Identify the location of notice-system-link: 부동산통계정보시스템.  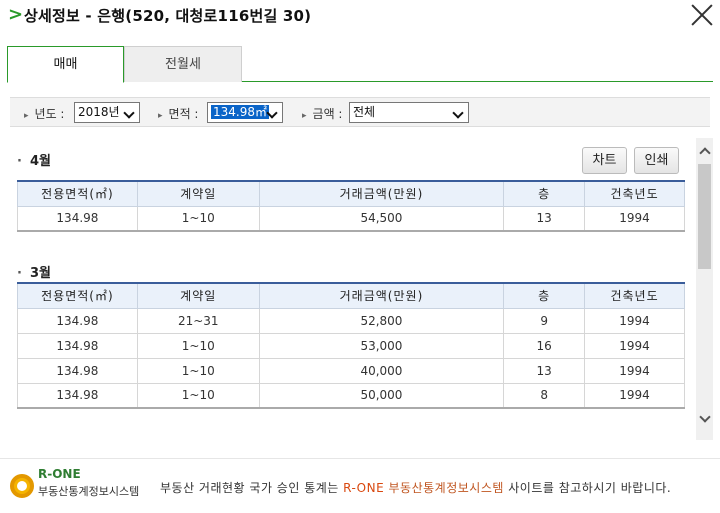
(446, 488).